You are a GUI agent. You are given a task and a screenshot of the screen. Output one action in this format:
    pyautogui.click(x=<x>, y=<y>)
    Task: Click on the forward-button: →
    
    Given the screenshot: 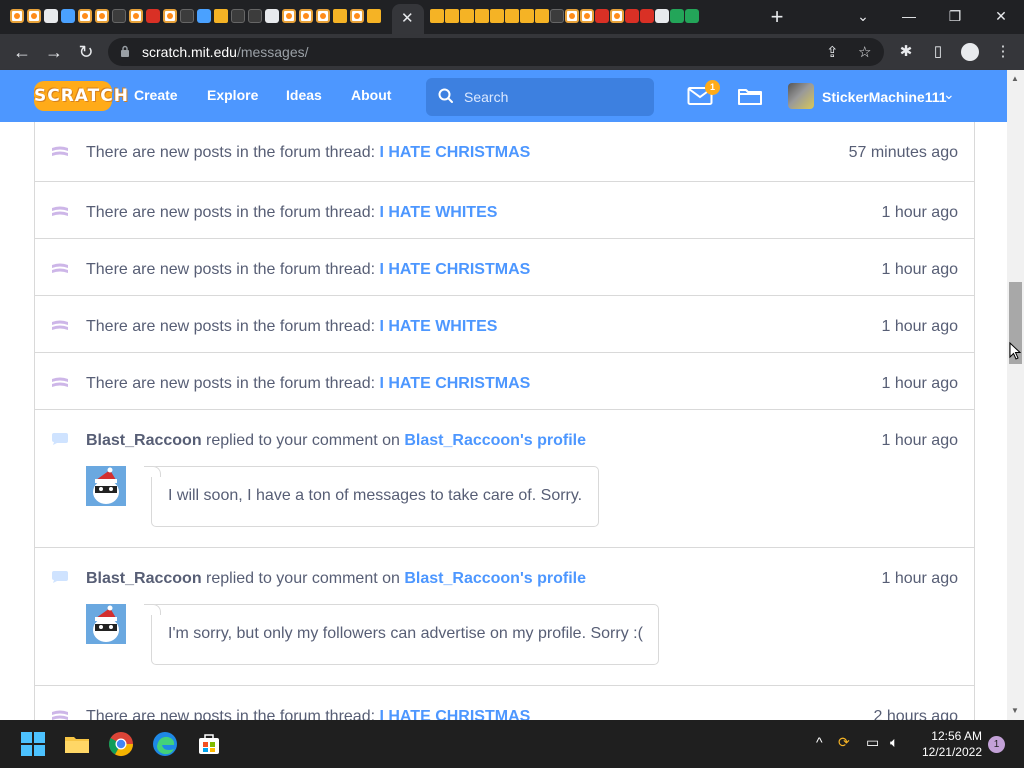 What is the action you would take?
    pyautogui.click(x=54, y=52)
    